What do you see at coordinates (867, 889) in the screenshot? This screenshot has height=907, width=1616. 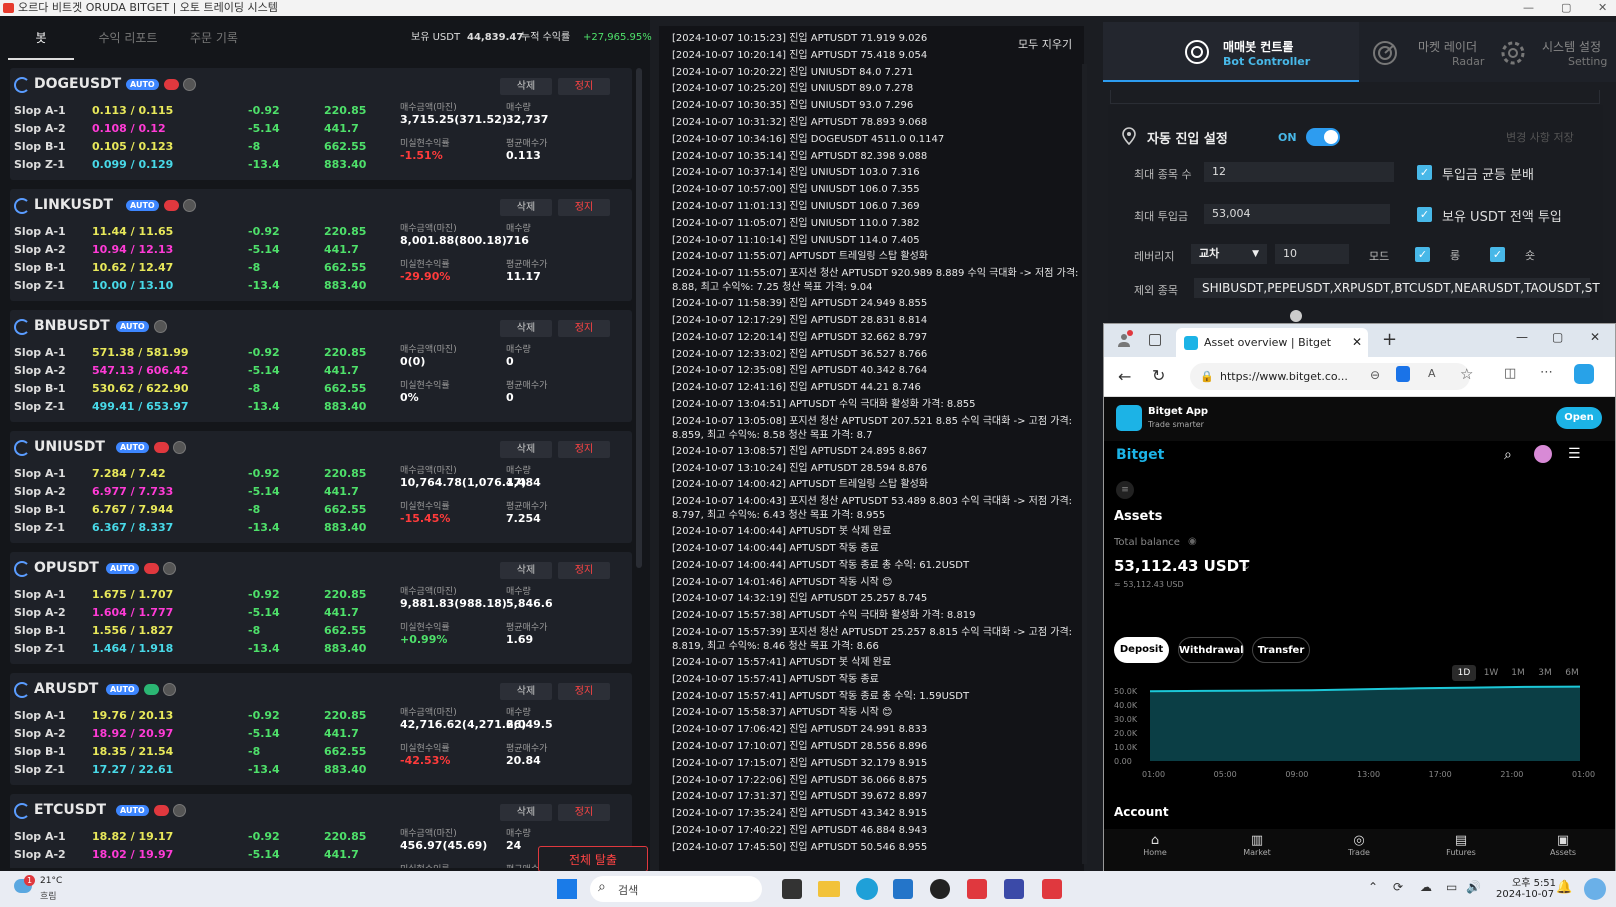 I see `edge-icon` at bounding box center [867, 889].